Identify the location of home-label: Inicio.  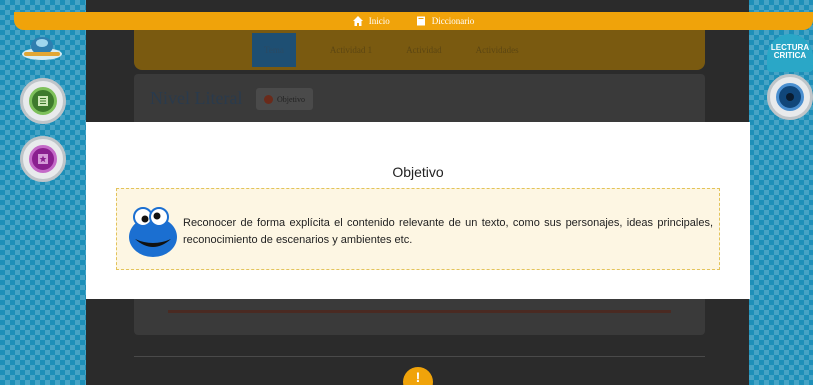
(379, 21).